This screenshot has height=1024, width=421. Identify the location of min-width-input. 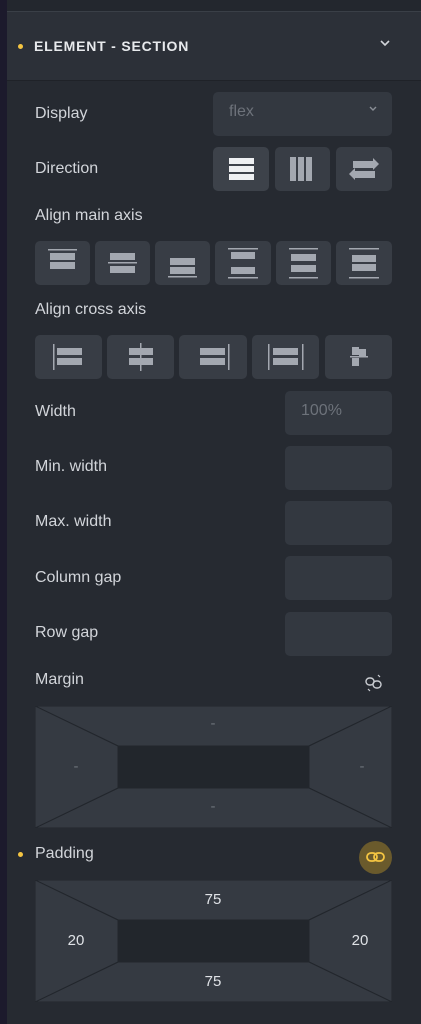
(338, 468).